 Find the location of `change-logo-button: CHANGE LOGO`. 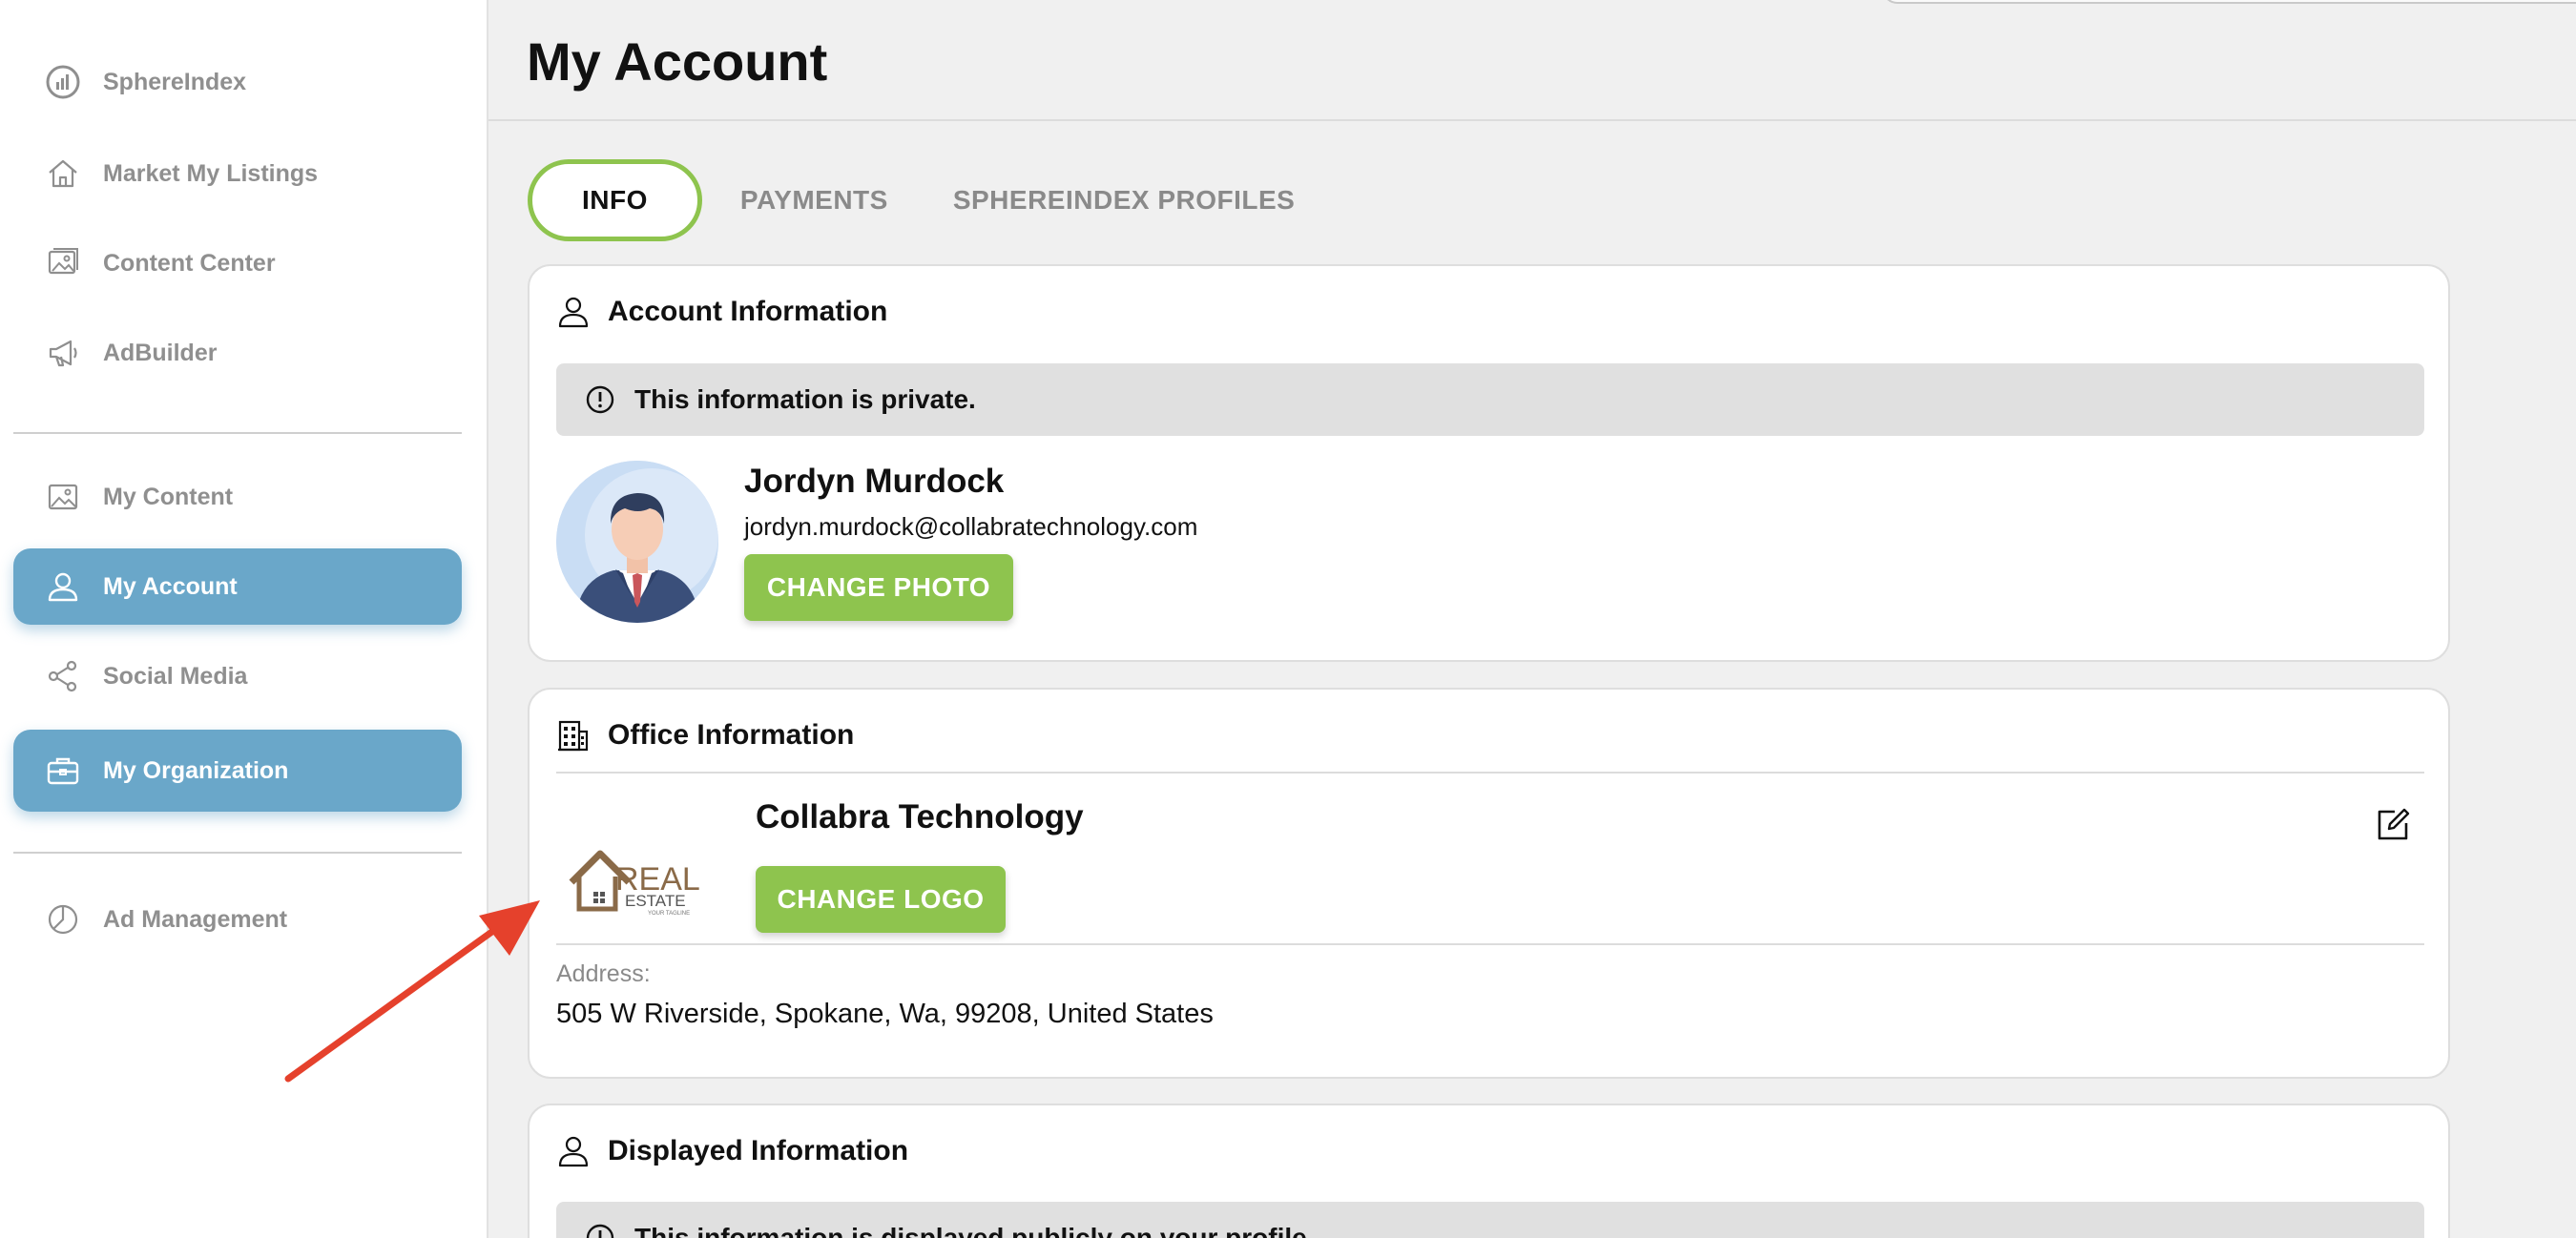

change-logo-button: CHANGE LOGO is located at coordinates (881, 899).